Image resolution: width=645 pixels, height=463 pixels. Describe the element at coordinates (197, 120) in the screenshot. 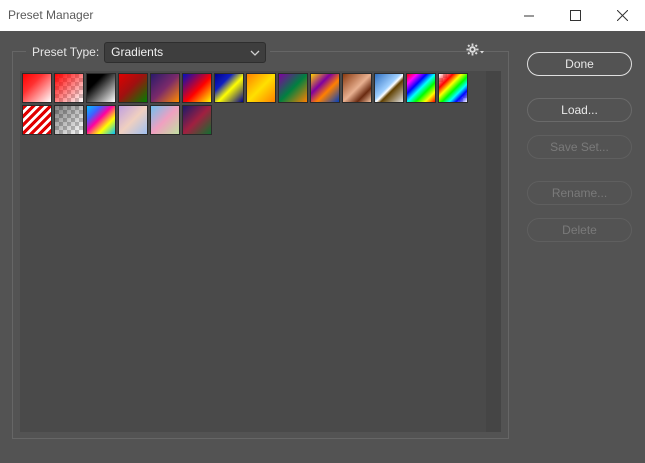

I see `gradient-swatch-dark-green-red` at that location.